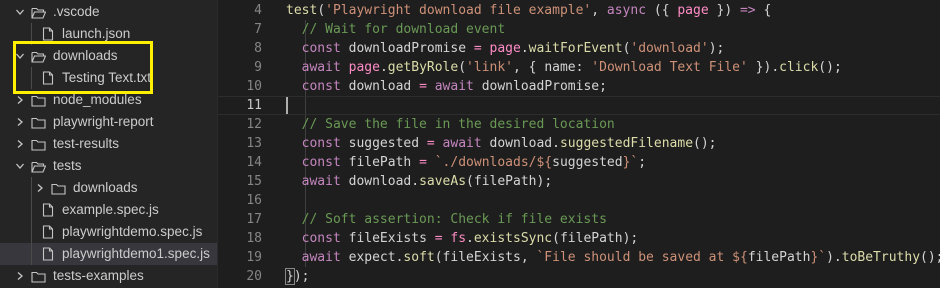 The height and width of the screenshot is (288, 940). I want to click on code-token: const, so click(321, 48).